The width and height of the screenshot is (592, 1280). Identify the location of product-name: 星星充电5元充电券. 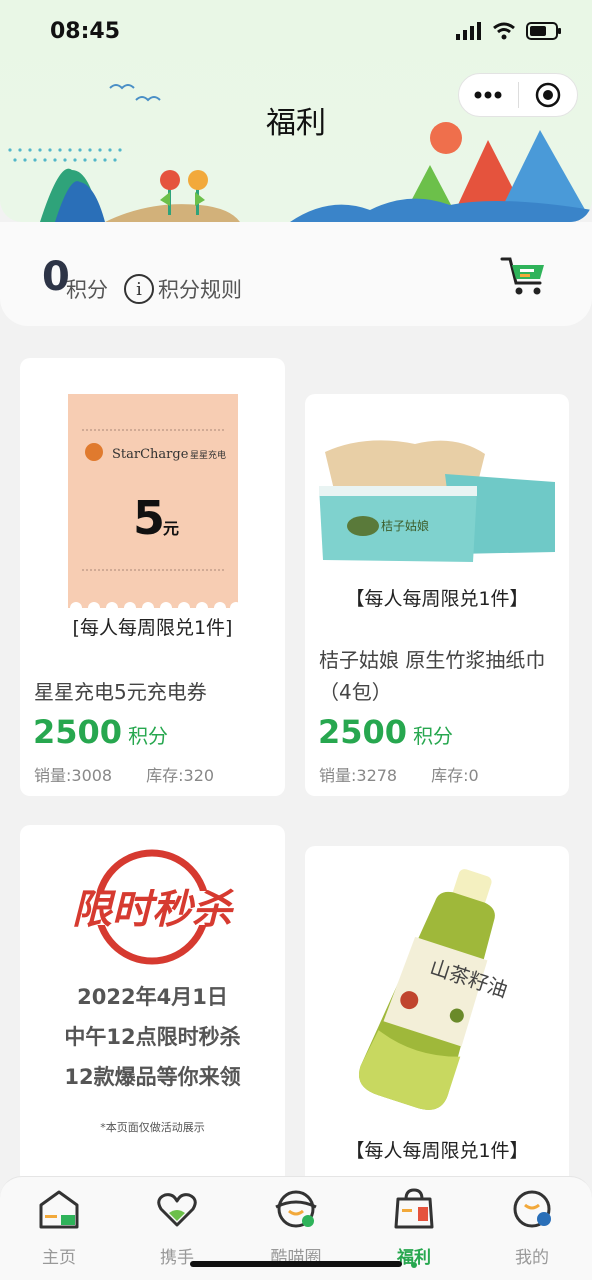
(120, 692).